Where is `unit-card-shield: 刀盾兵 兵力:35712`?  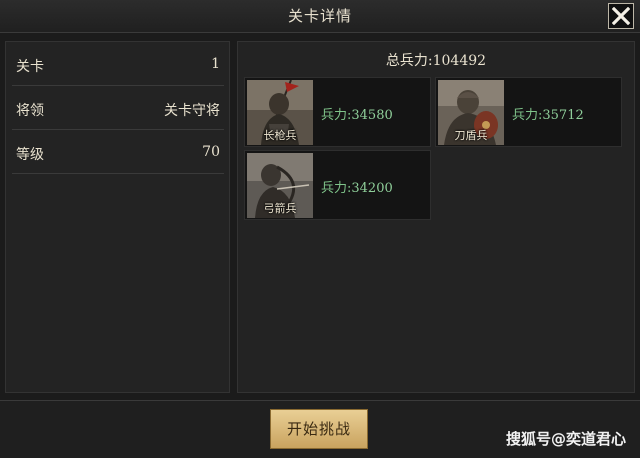 unit-card-shield: 刀盾兵 兵力:35712 is located at coordinates (528, 112).